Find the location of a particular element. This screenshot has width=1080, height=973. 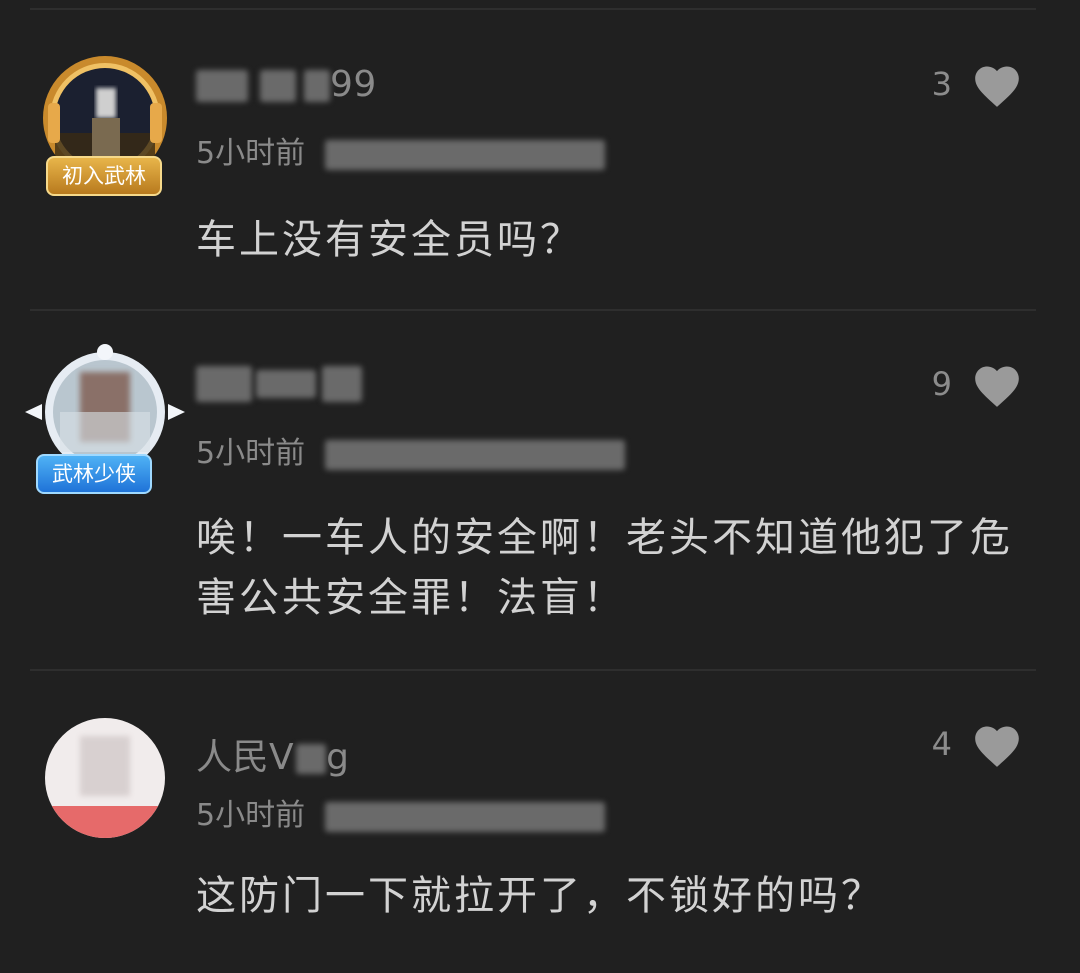

like-count: 4 is located at coordinates (941, 744).